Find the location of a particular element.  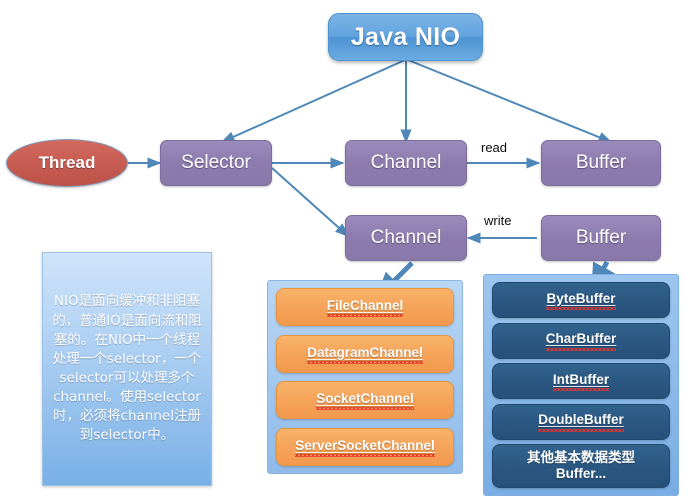

node-java-nio: Java NIO is located at coordinates (405, 37).